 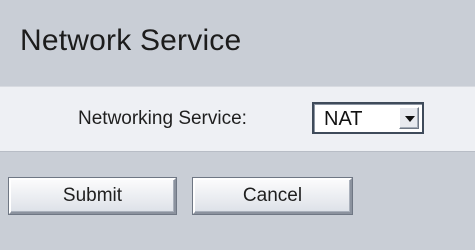 I want to click on submit-button: Submit, so click(x=92, y=196).